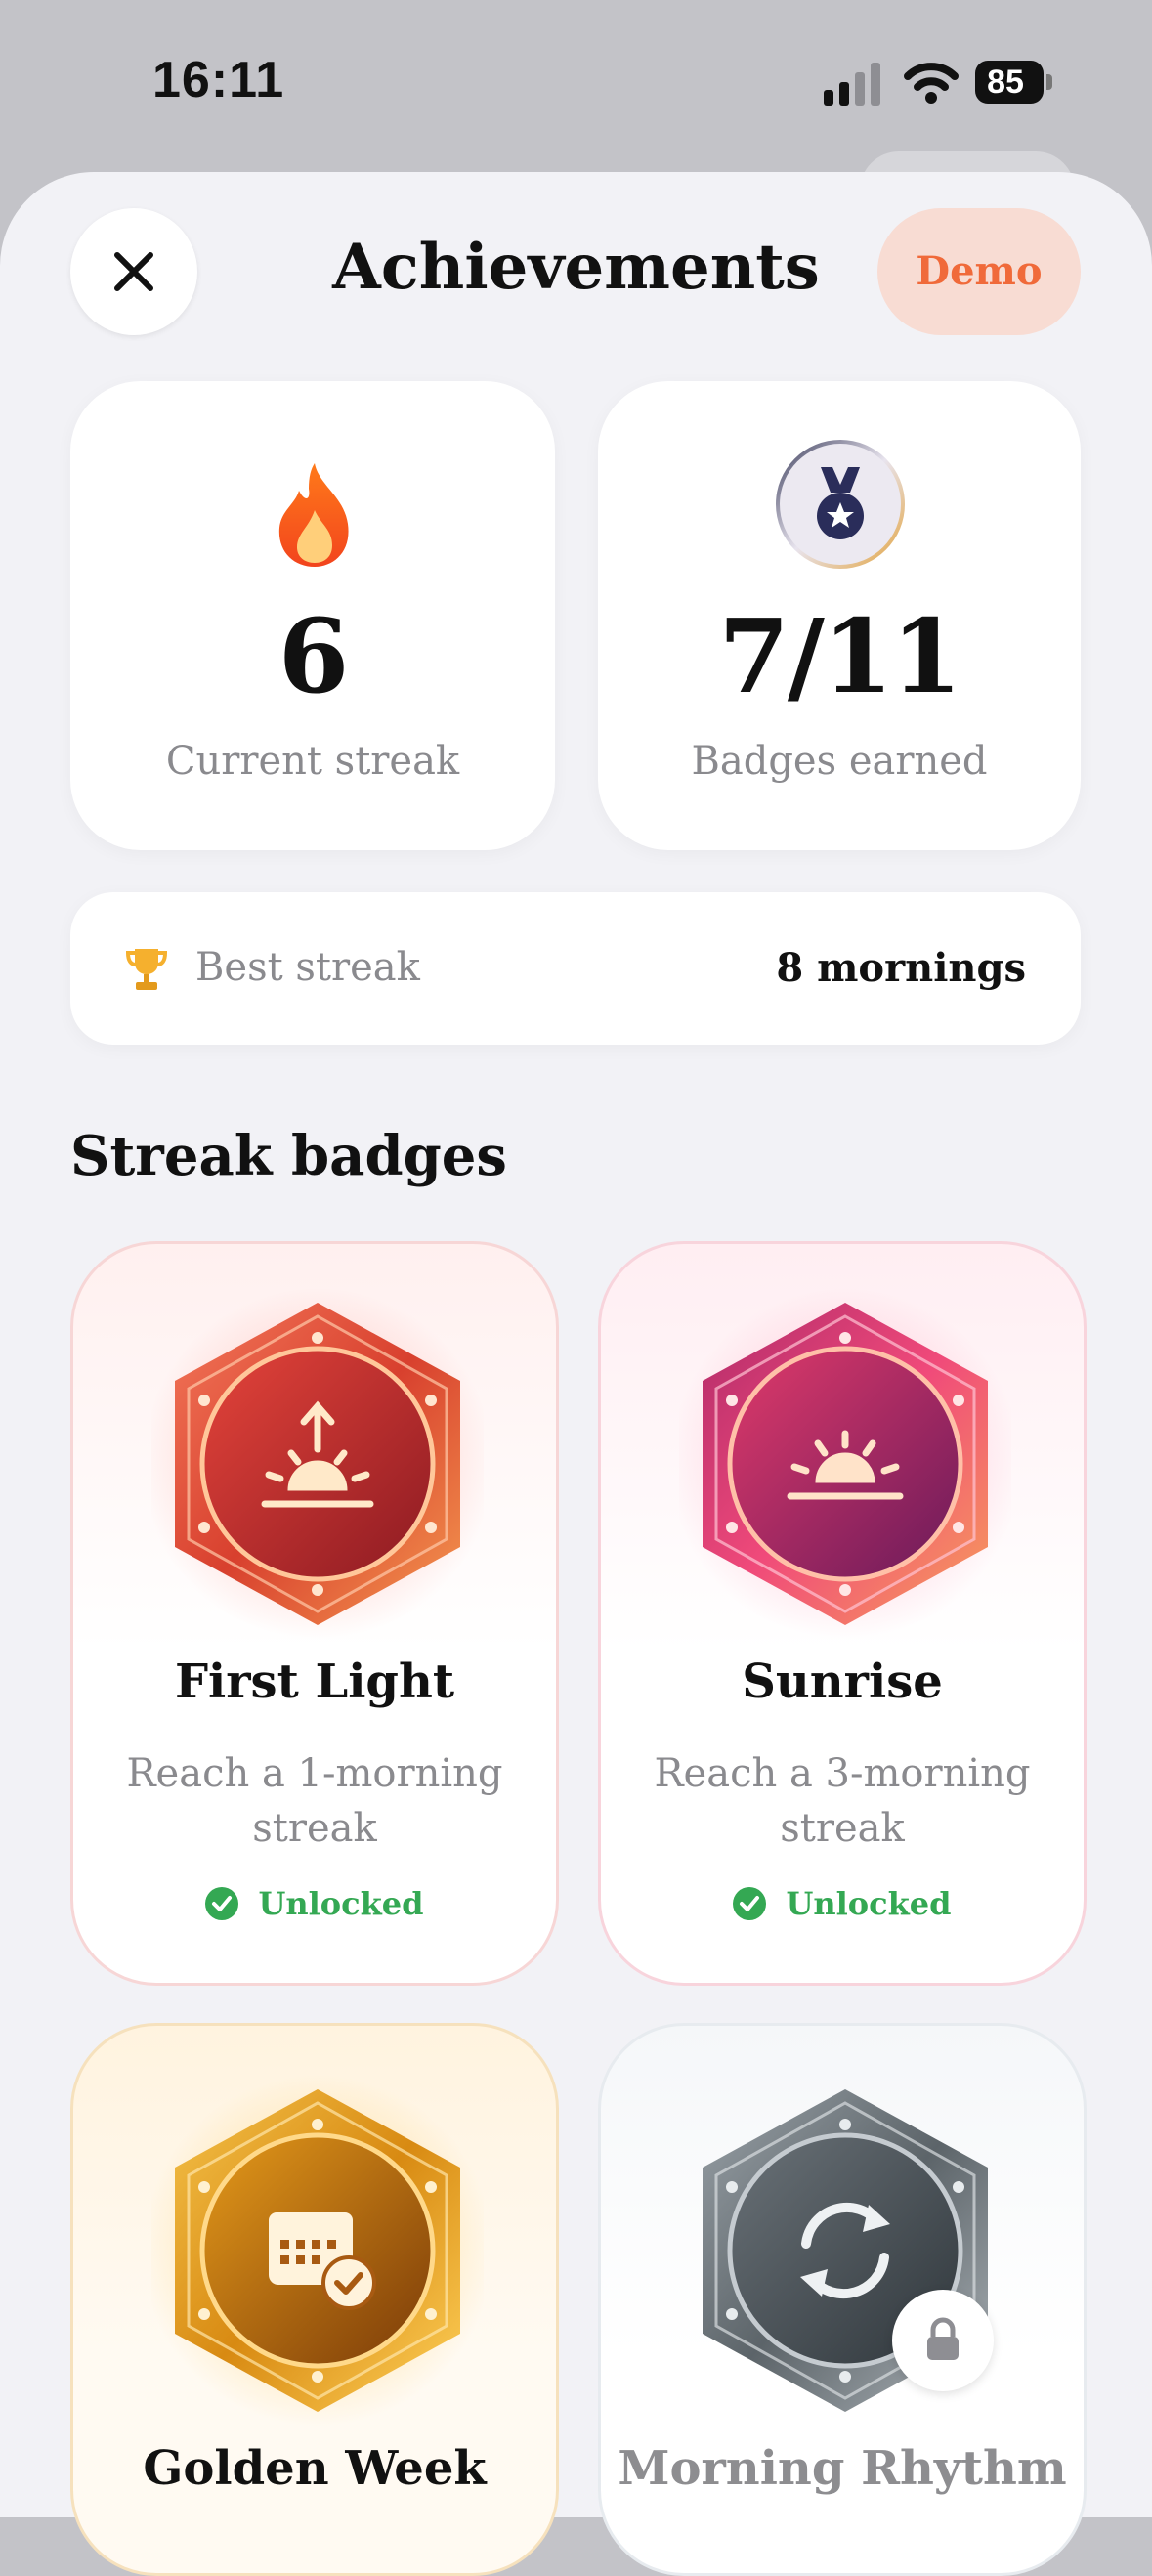 Image resolution: width=1152 pixels, height=2576 pixels. What do you see at coordinates (317, 1464) in the screenshot?
I see `first-light-badge-emblem` at bounding box center [317, 1464].